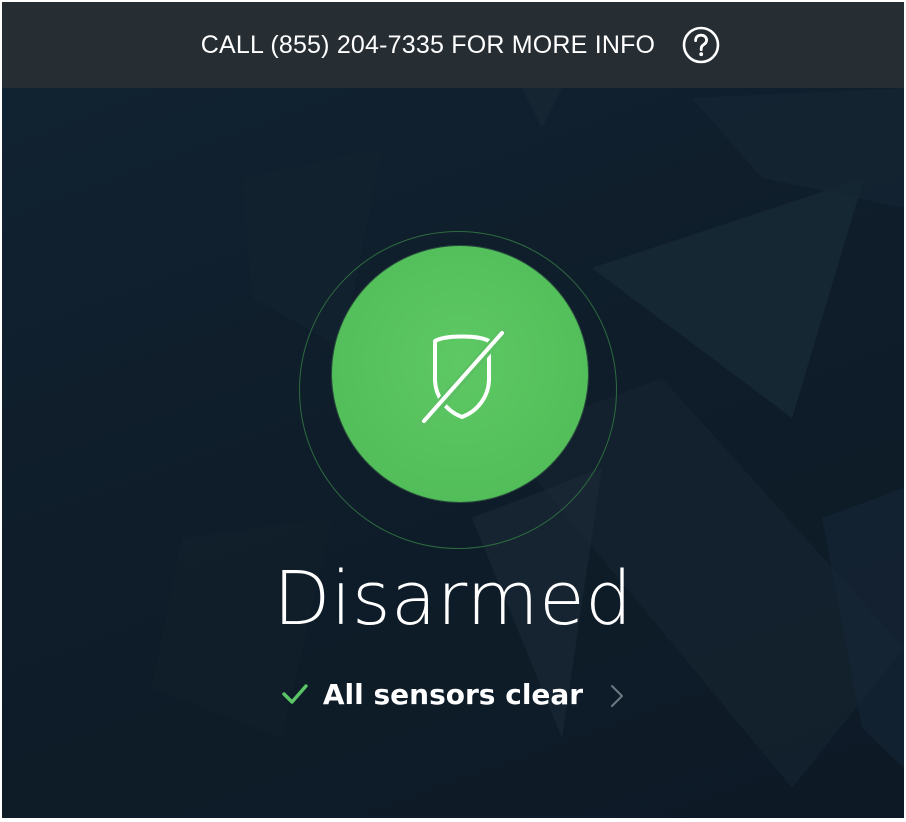 The width and height of the screenshot is (906, 822). I want to click on chevron-right-icon, so click(617, 695).